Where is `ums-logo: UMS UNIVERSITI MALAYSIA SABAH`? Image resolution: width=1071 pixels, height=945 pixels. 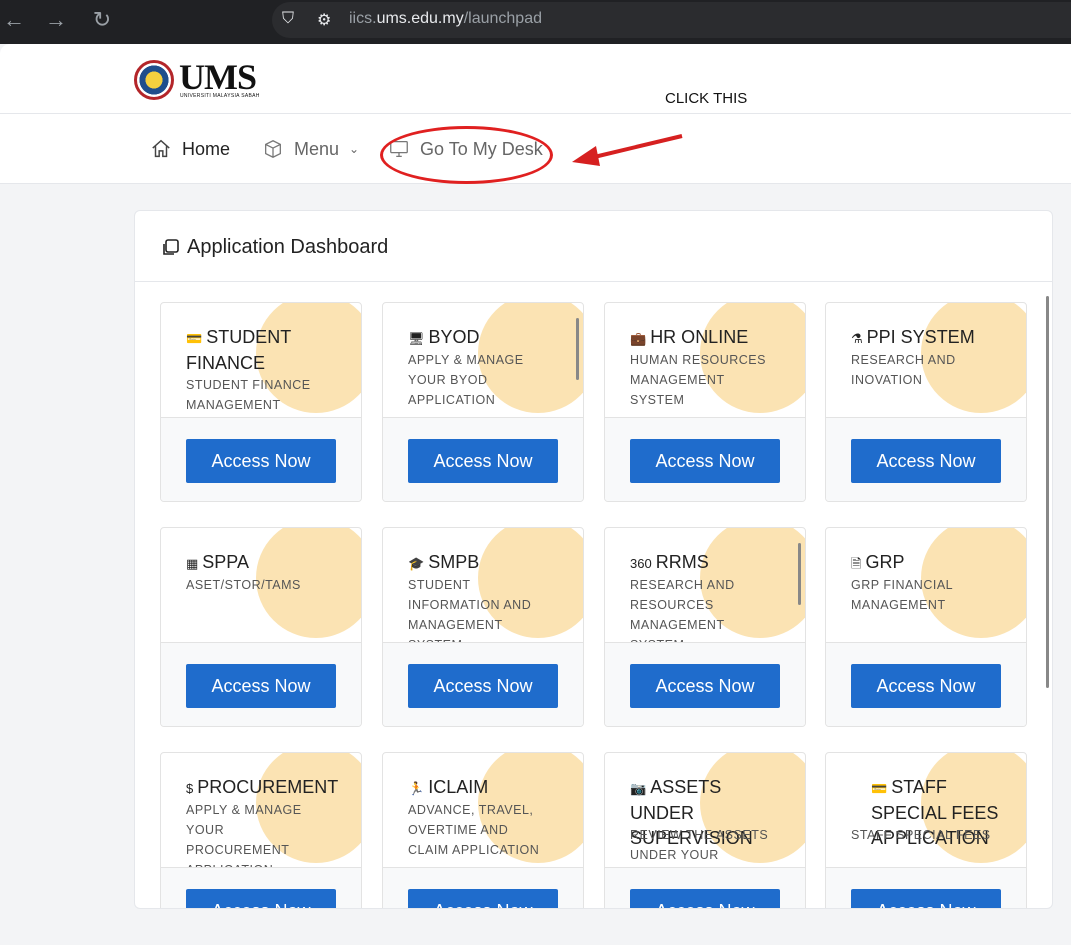 ums-logo: UMS UNIVERSITI MALAYSIA SABAH is located at coordinates (197, 79).